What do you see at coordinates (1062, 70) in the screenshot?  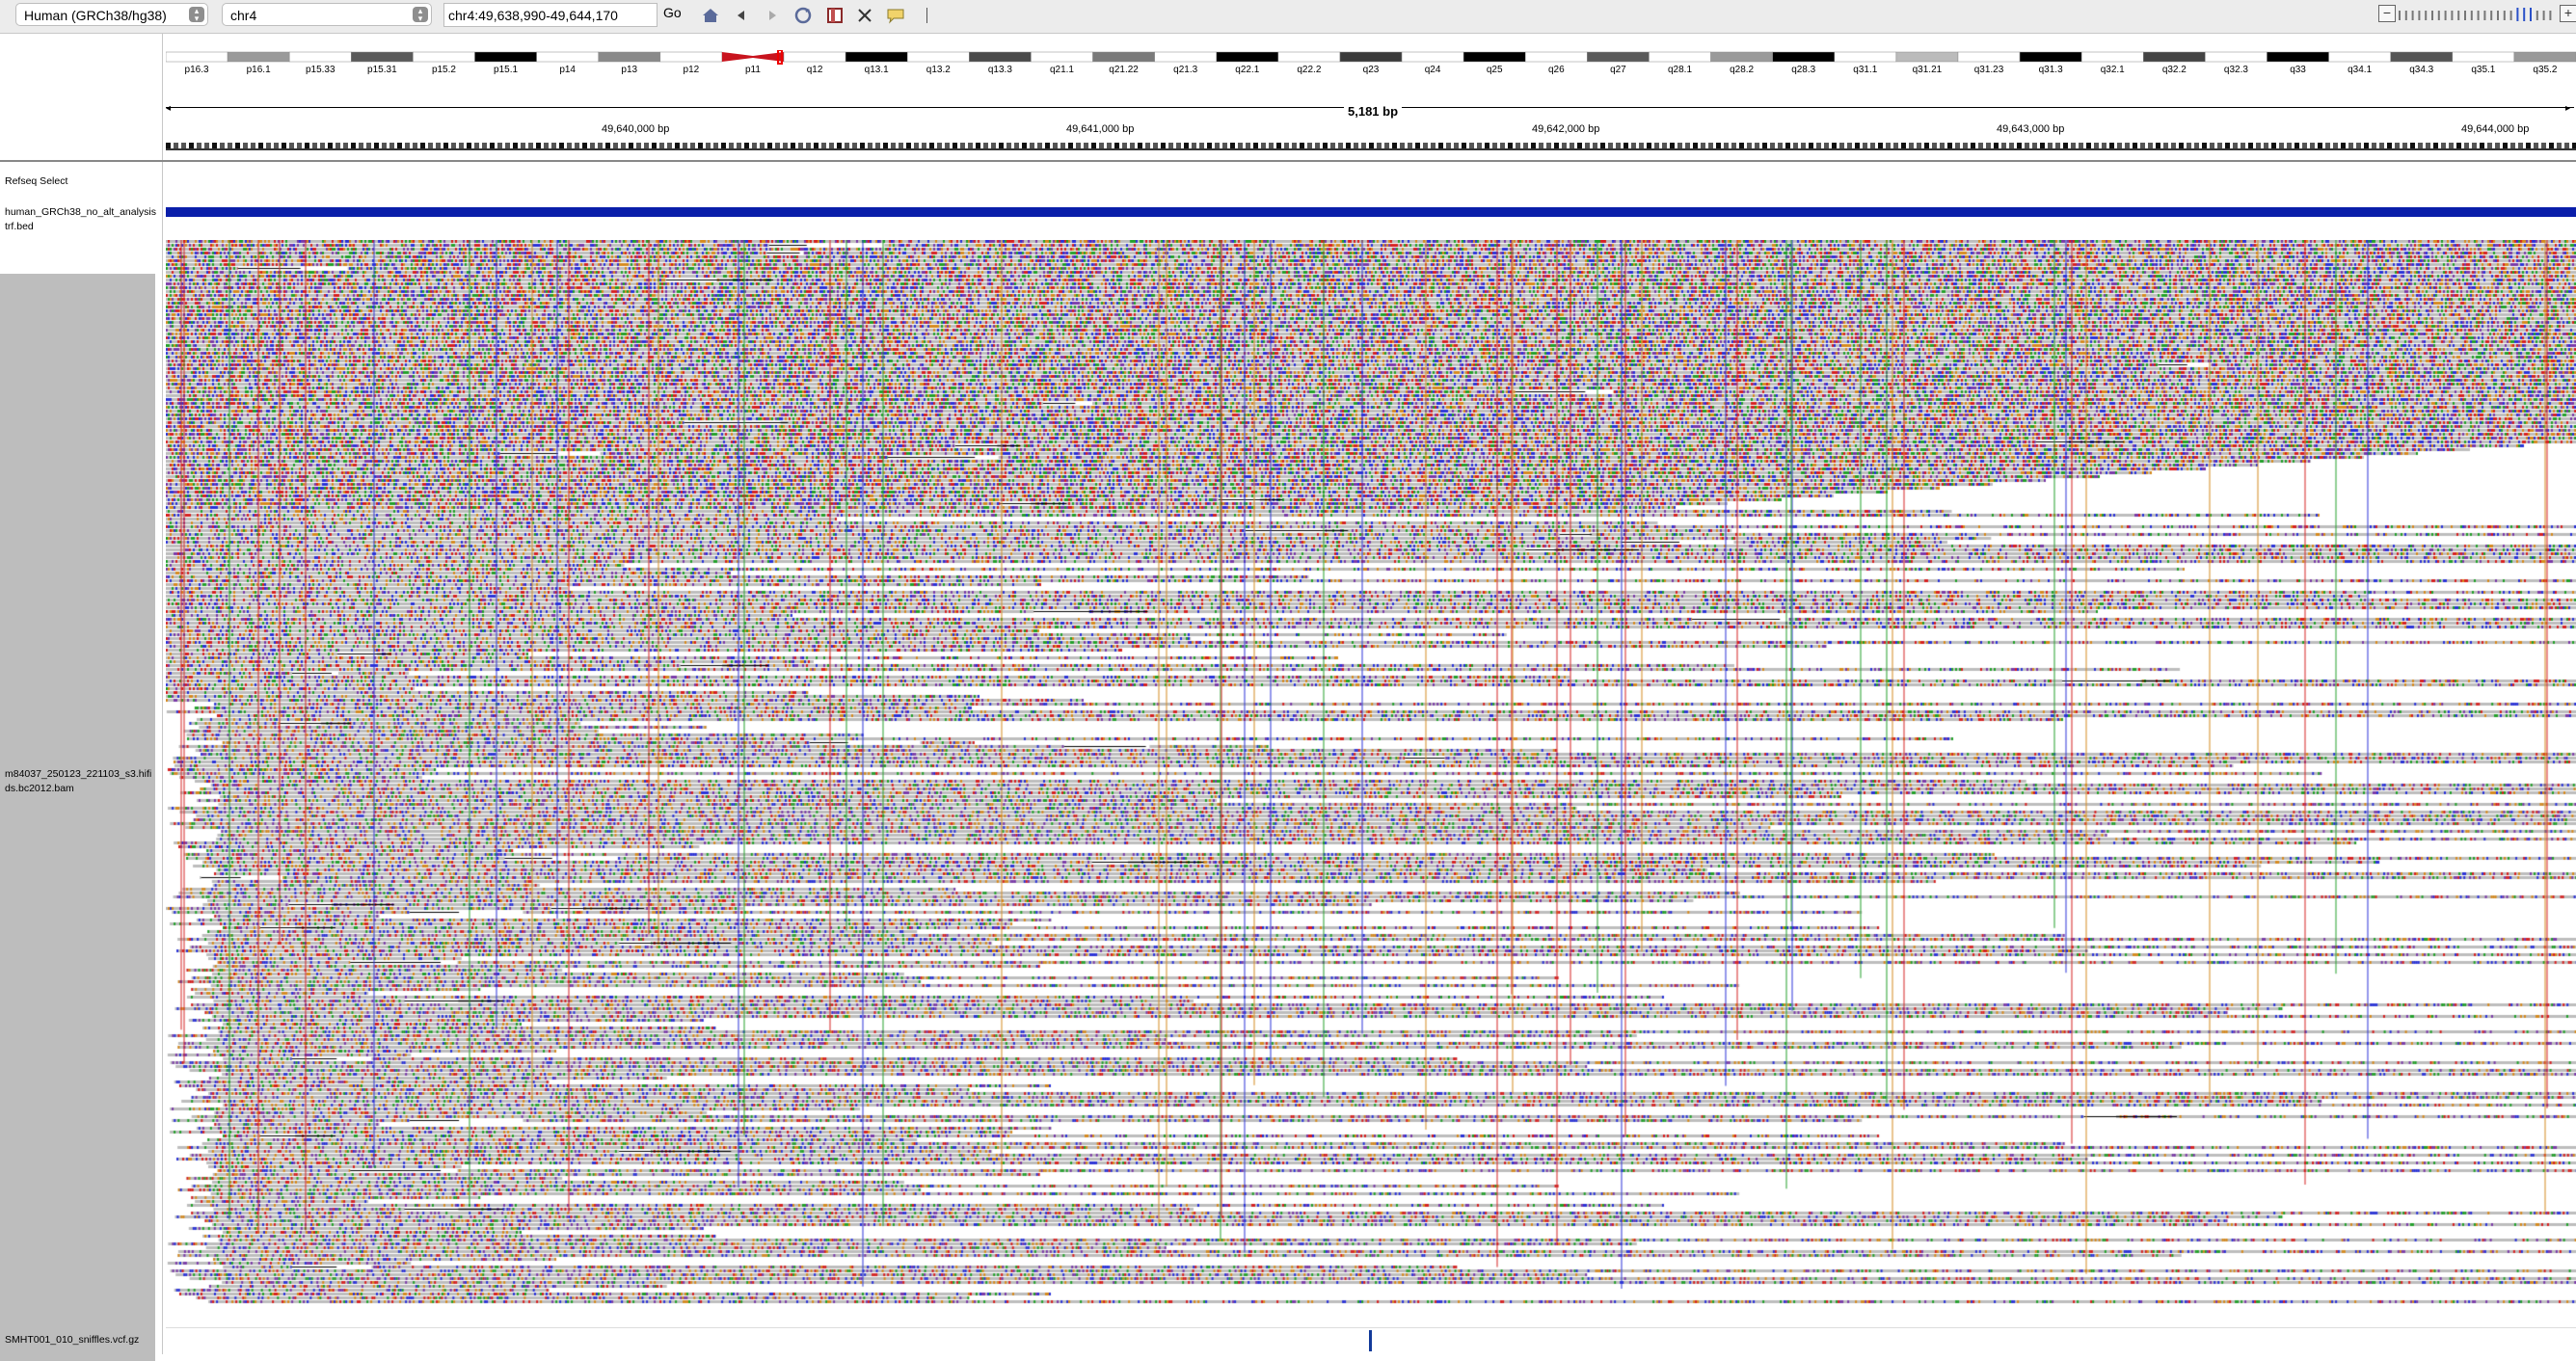 I see `ideogram-band-label: q21.1` at bounding box center [1062, 70].